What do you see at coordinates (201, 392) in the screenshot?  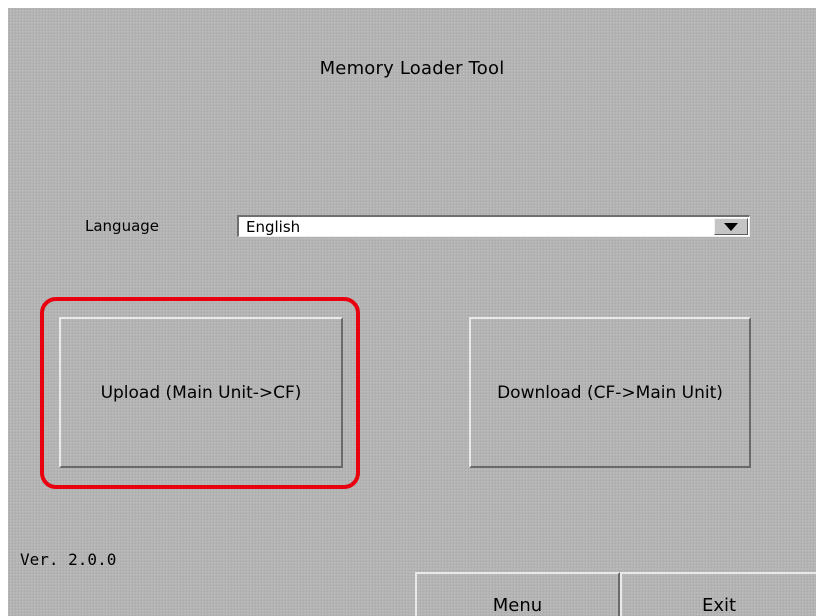 I see `upload-button: Upload (Main Unit->CF)` at bounding box center [201, 392].